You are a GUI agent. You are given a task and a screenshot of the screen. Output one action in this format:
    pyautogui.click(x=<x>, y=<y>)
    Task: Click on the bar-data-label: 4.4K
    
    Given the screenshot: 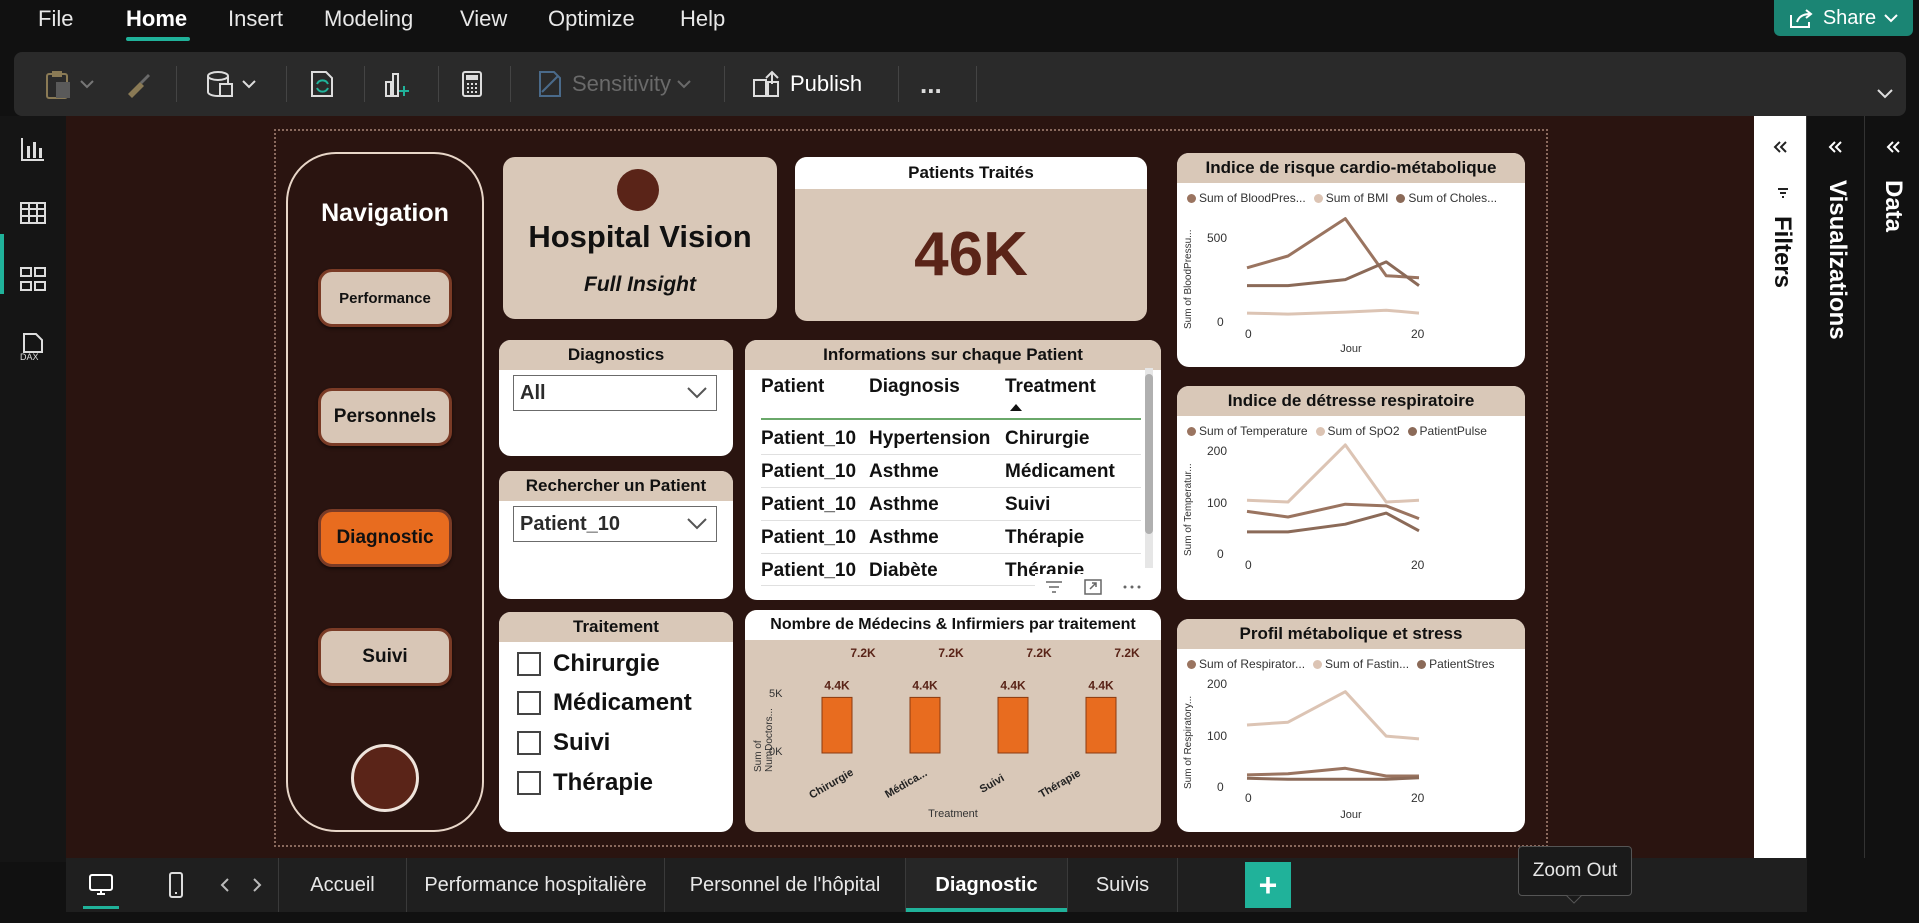 What is the action you would take?
    pyautogui.click(x=925, y=685)
    